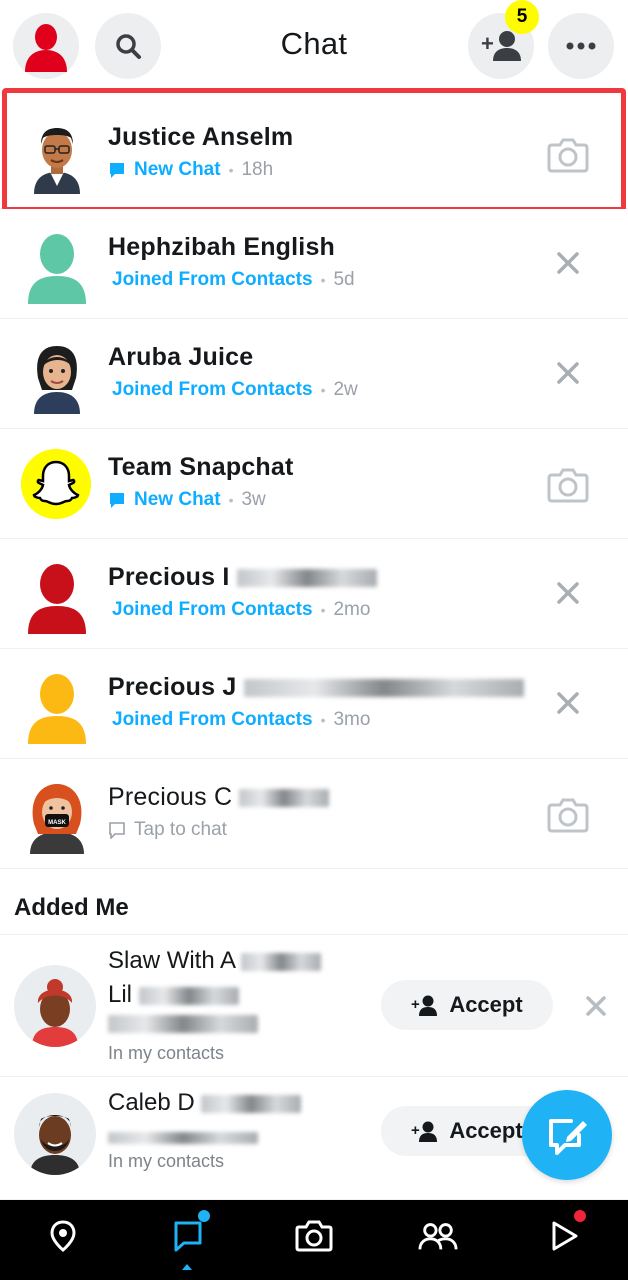 This screenshot has height=1280, width=628. I want to click on nav-camera, so click(314, 1236).